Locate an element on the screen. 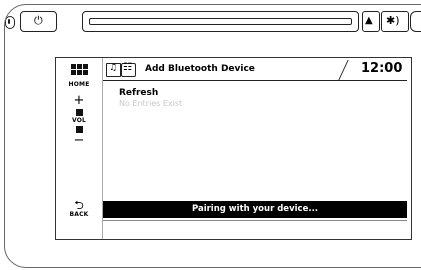 This screenshot has width=421, height=270. volume-down-bar-icon is located at coordinates (79, 129).